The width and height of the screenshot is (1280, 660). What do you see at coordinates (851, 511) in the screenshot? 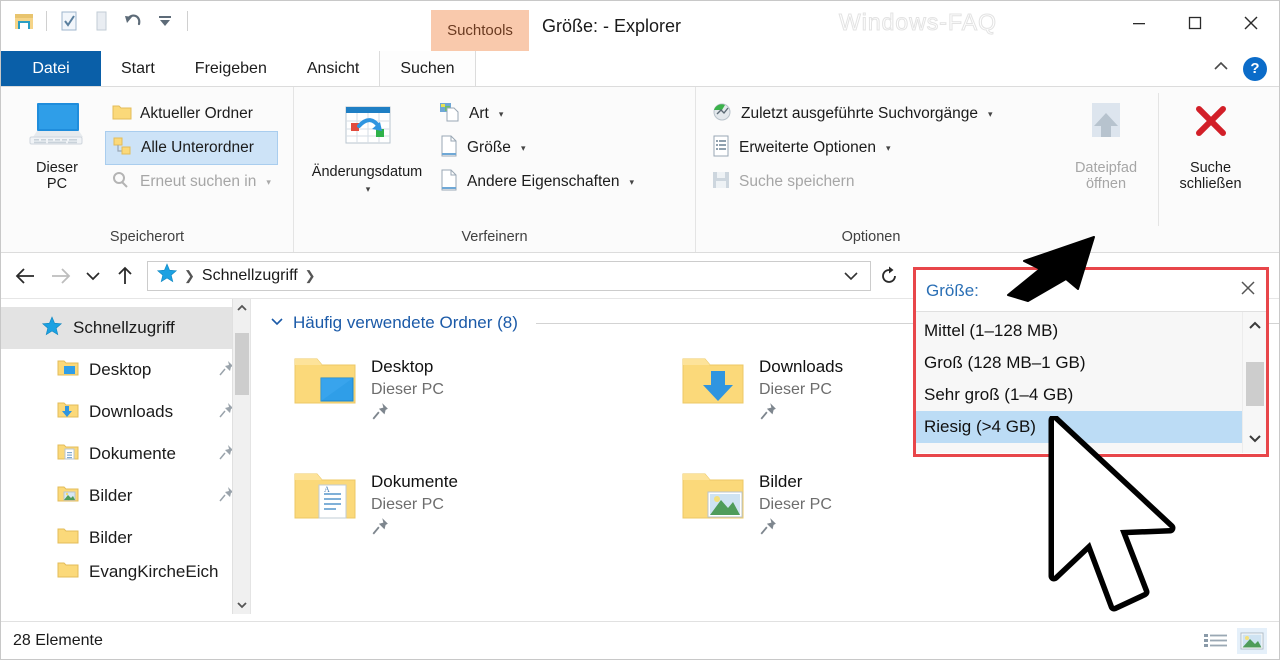
I see `tile-bilder: Bilder Dieser PC` at bounding box center [851, 511].